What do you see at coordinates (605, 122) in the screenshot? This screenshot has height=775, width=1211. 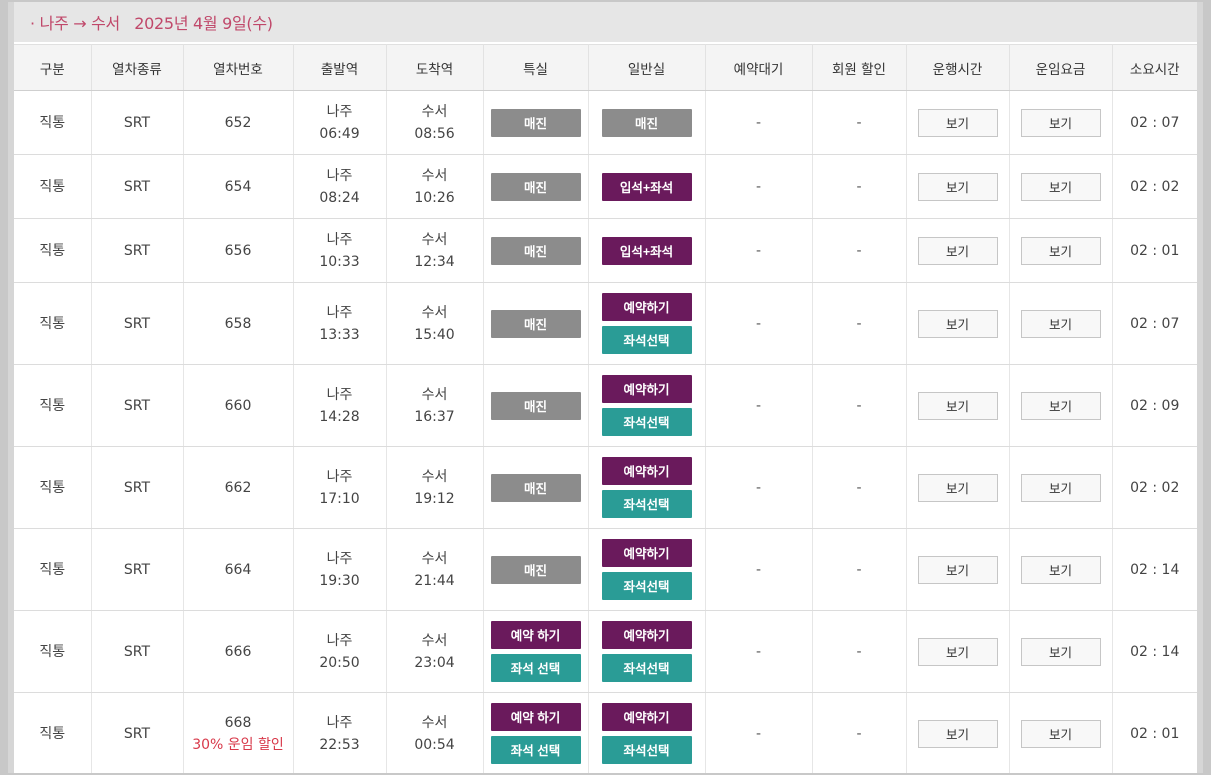 I see `table-row: 직통 SRT 652 나주 06:49 수서 08:56 매진 매진 - - 보기 보기 02 : 07` at bounding box center [605, 122].